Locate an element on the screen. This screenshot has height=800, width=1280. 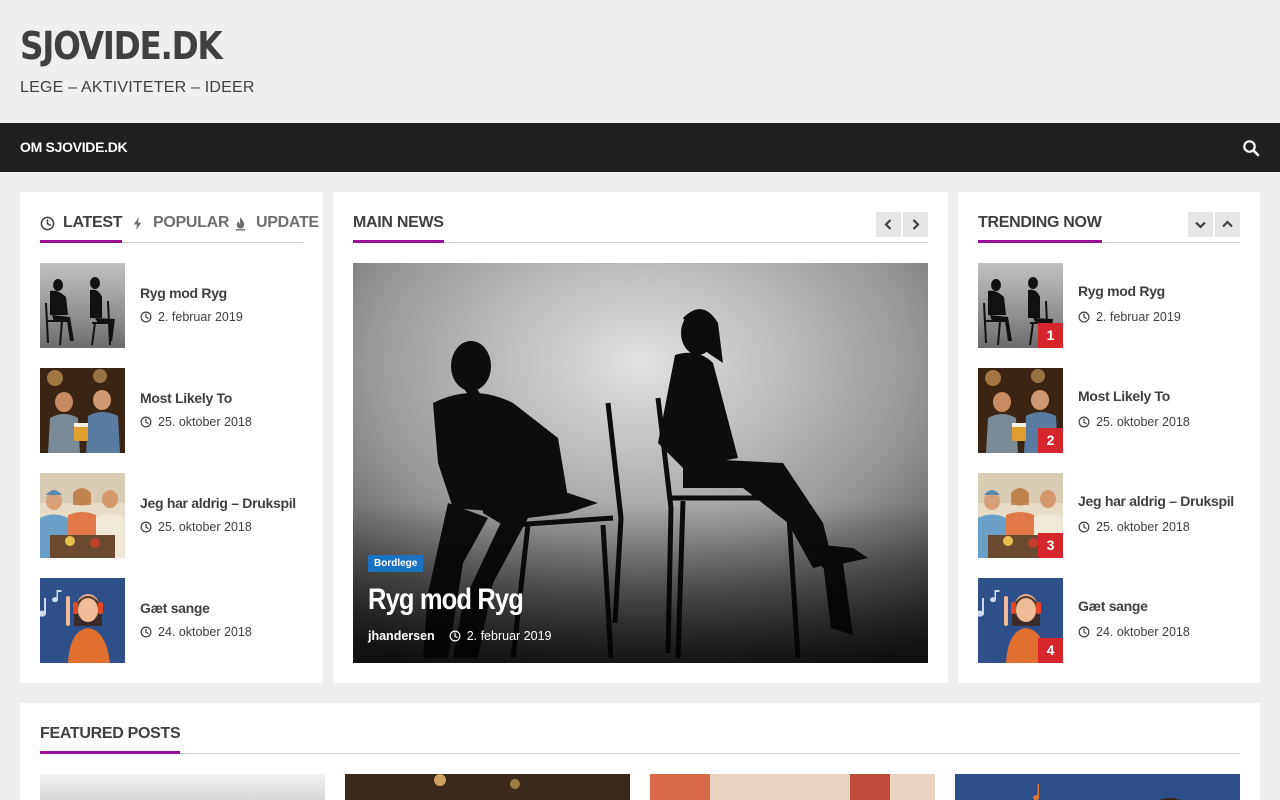
tab-update: UPDATE is located at coordinates (276, 228).